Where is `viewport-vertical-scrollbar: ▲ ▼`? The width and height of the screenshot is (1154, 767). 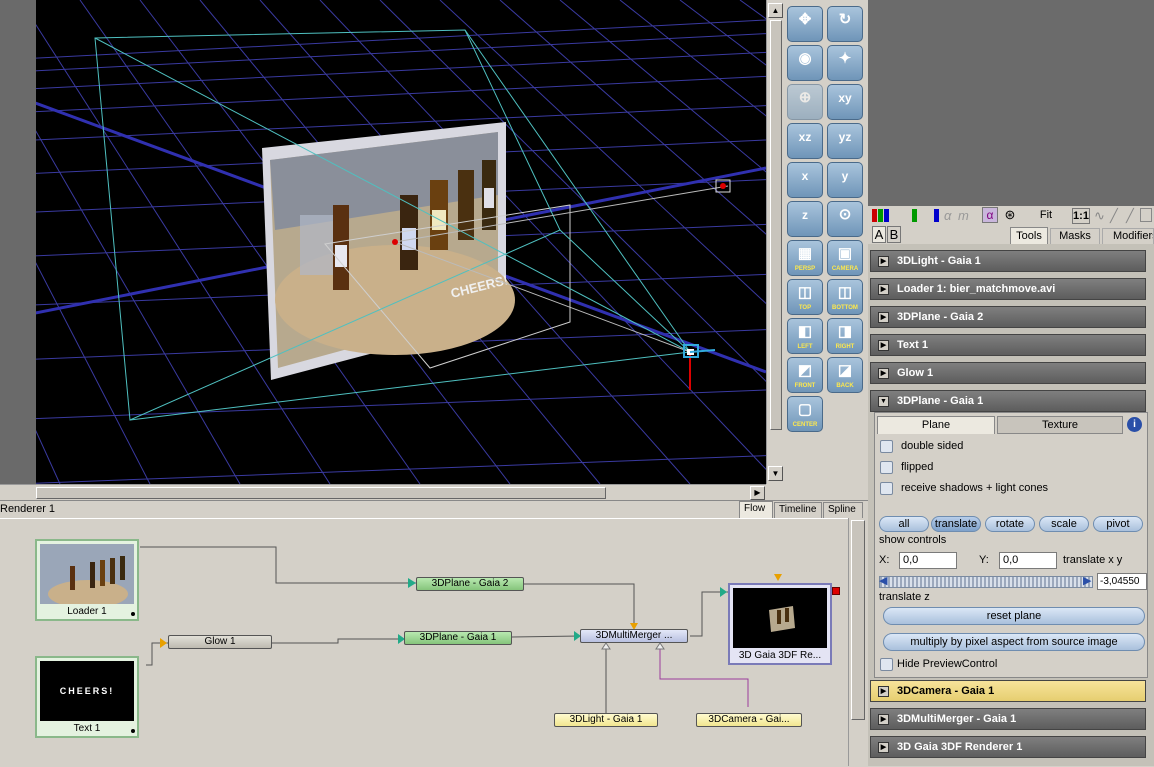
viewport-vertical-scrollbar: ▲ ▼ is located at coordinates (775, 242).